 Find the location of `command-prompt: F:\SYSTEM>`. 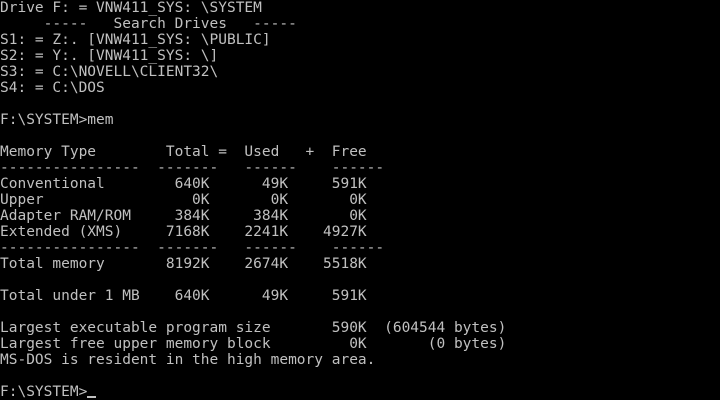

command-prompt: F:\SYSTEM> is located at coordinates (44, 392).